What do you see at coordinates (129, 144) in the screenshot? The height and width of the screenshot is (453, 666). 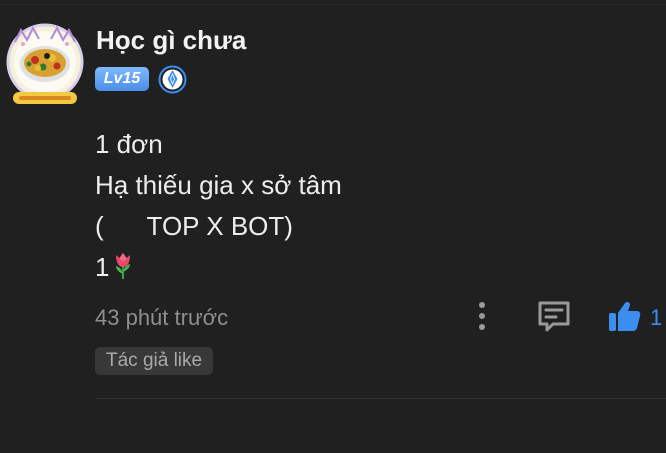 I see `content-line: 1 đơn` at bounding box center [129, 144].